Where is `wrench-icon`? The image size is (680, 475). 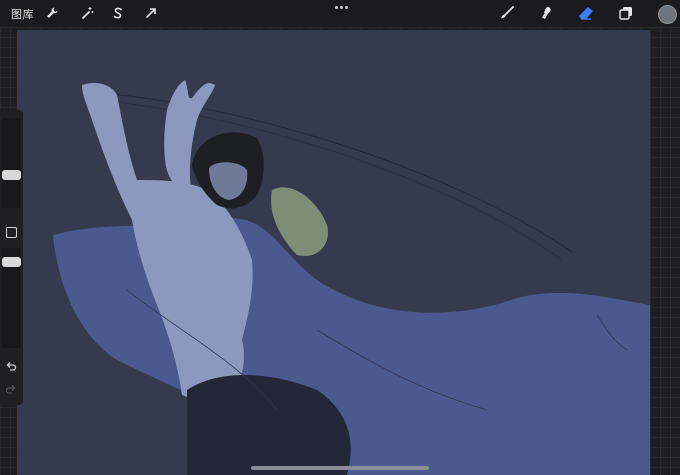 wrench-icon is located at coordinates (52, 13).